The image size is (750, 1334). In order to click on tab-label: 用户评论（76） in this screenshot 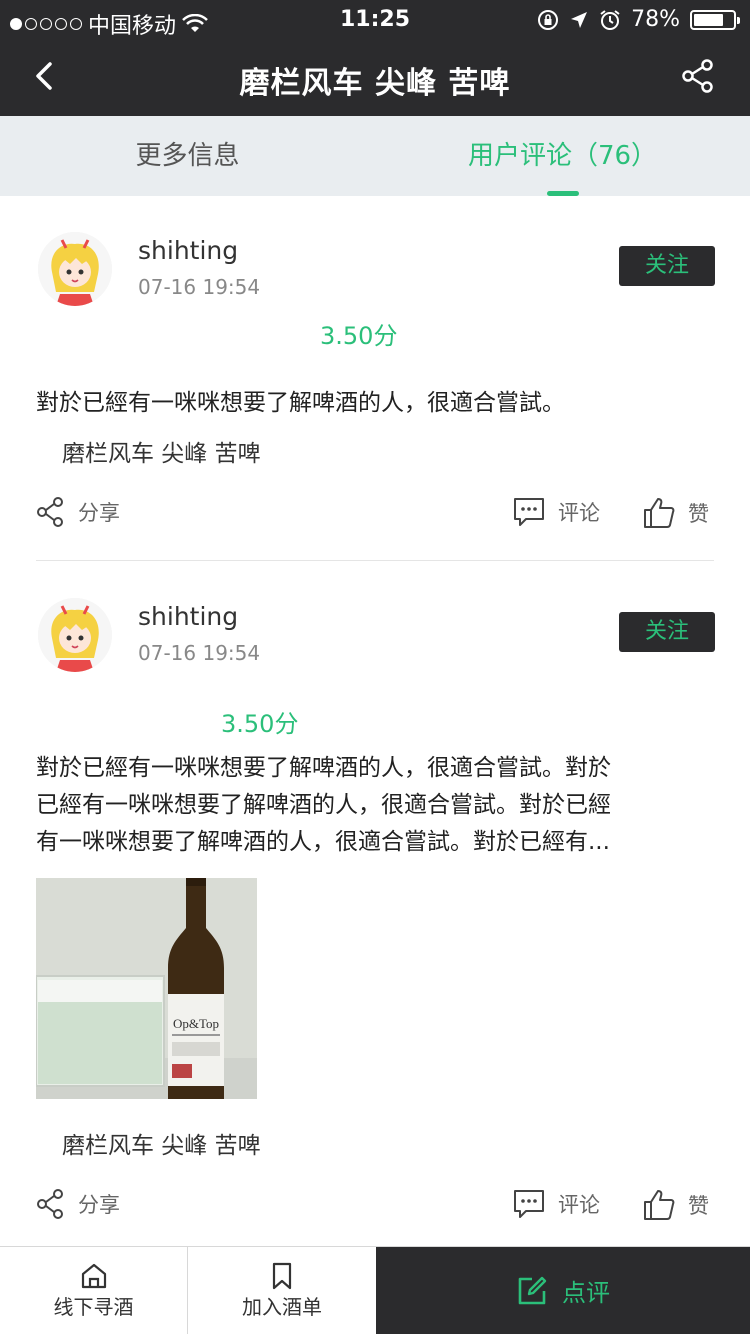, I will do `click(562, 156)`.